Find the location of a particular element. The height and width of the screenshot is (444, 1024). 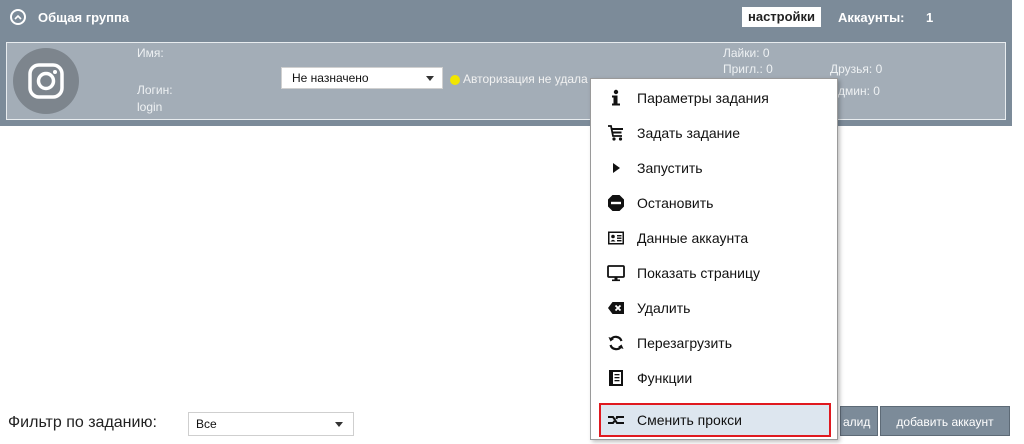

monitor-icon is located at coordinates (616, 273).